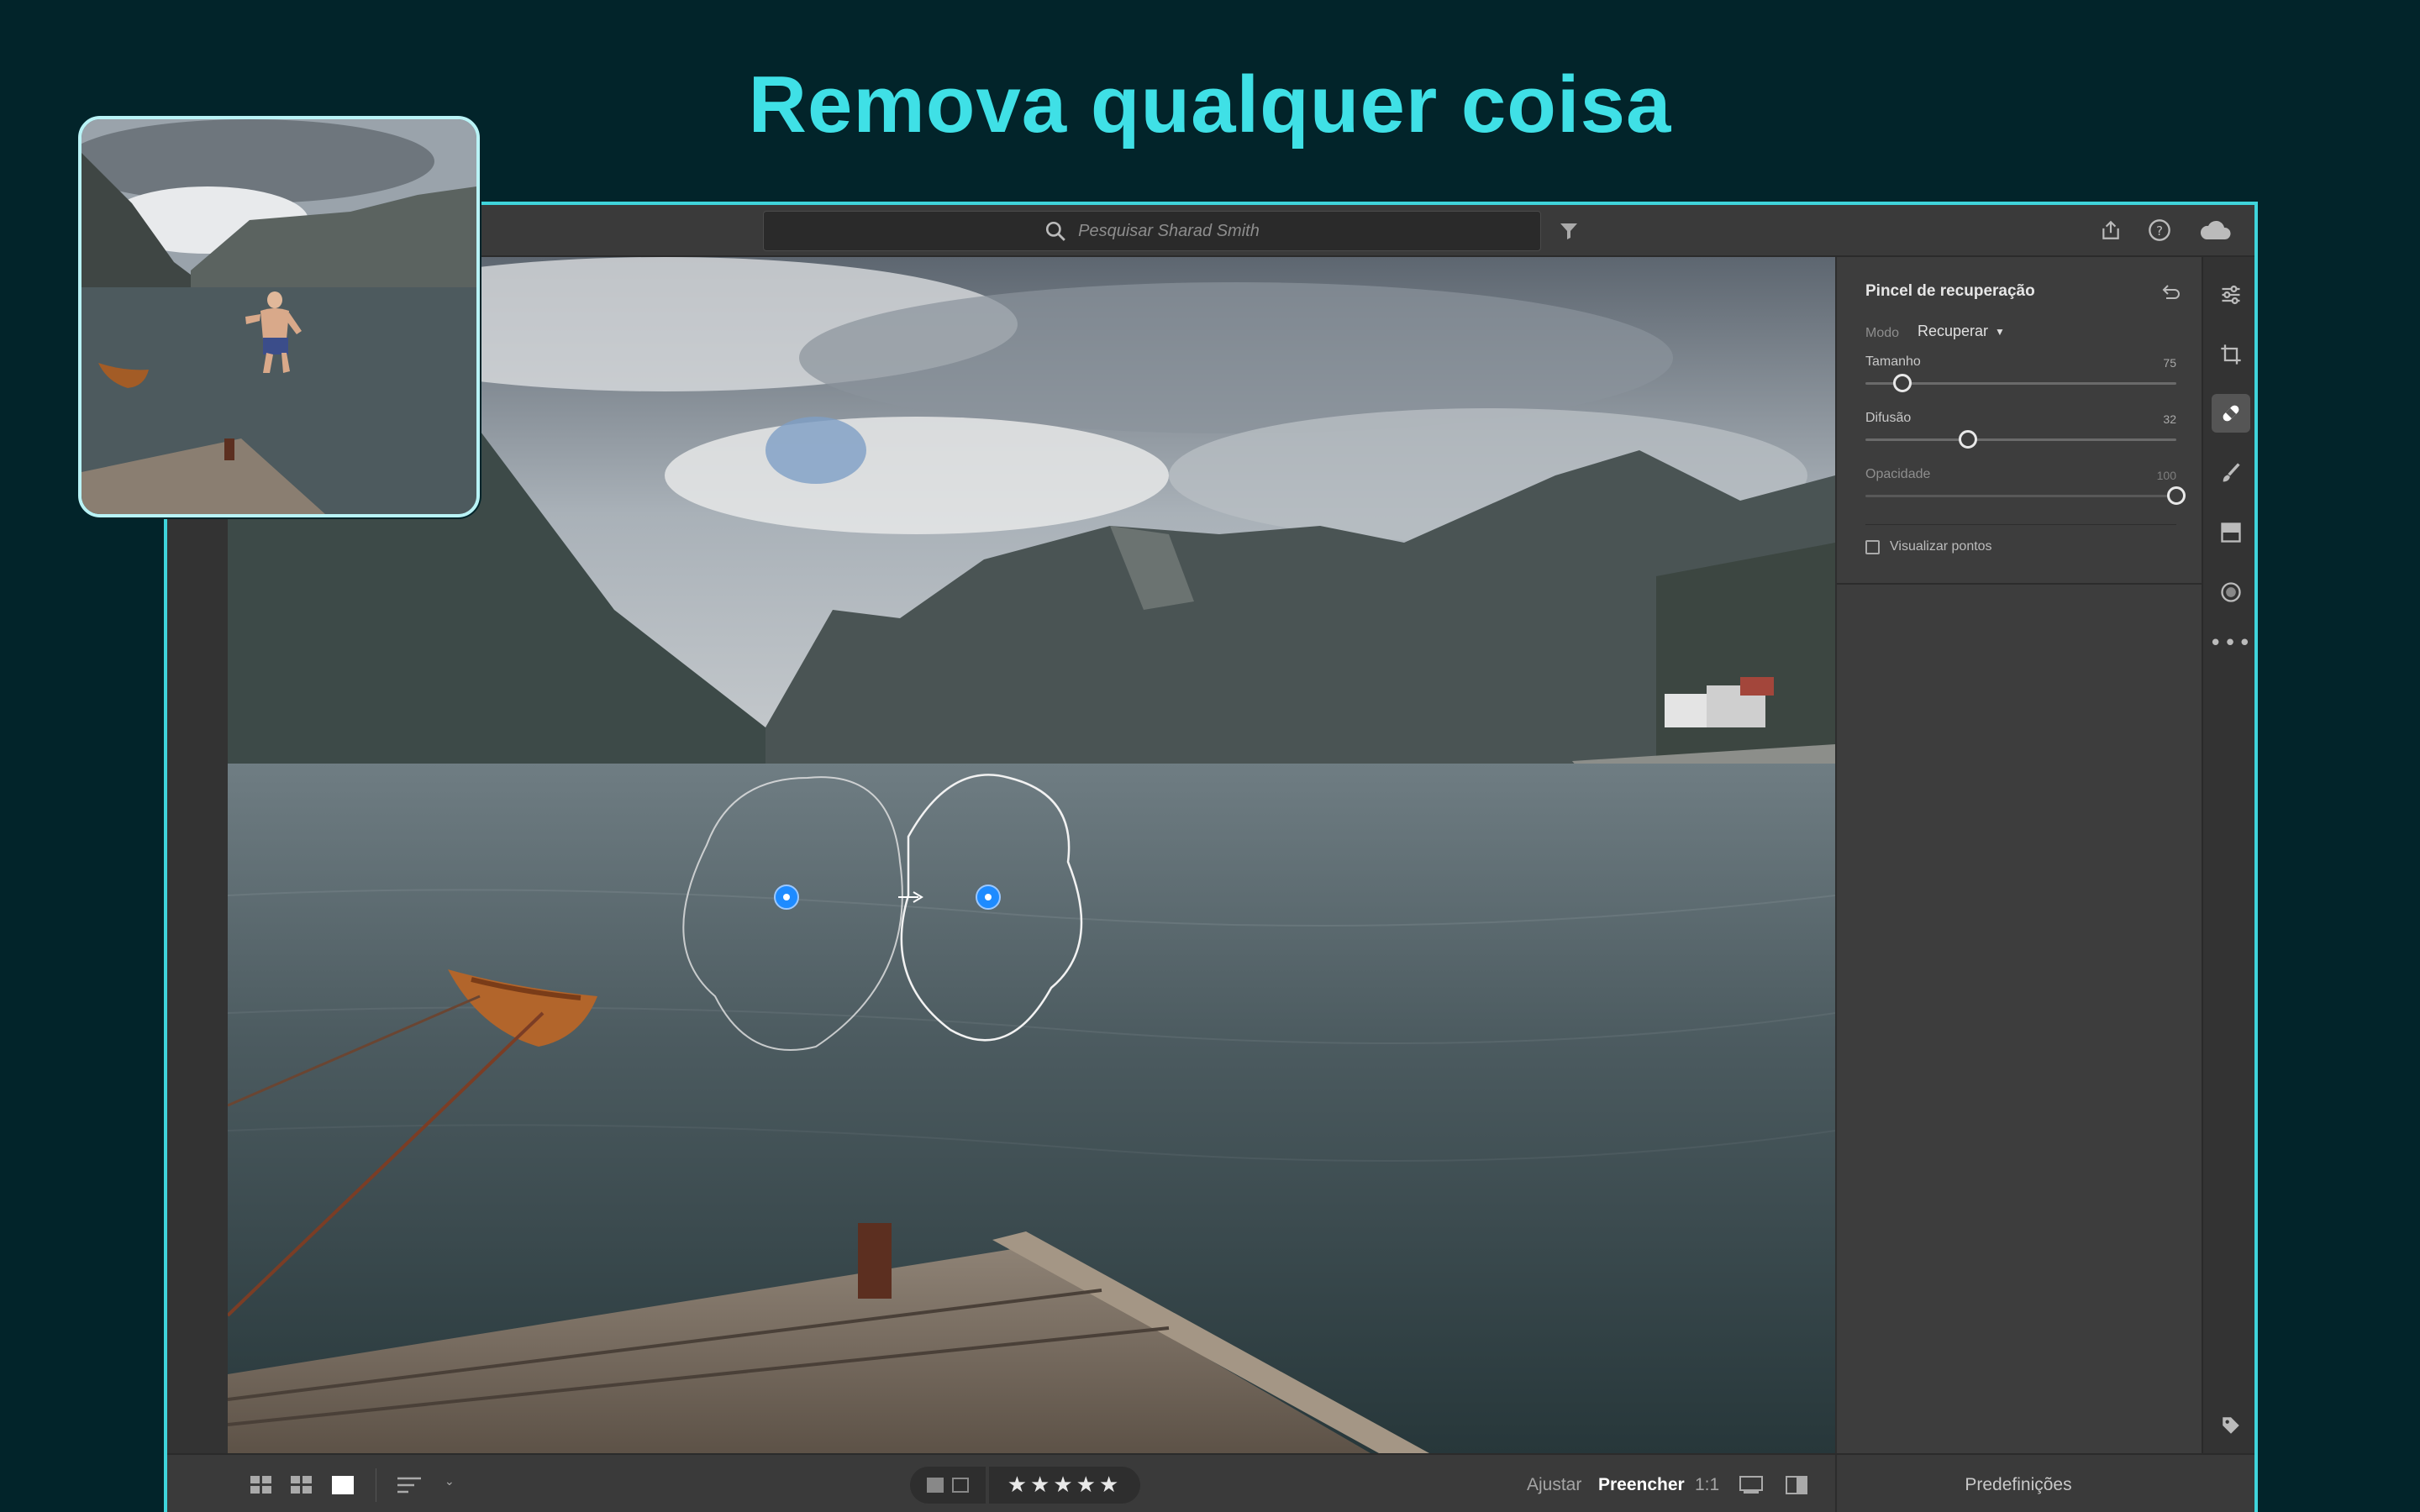 The image size is (2420, 1512). Describe the element at coordinates (2230, 643) in the screenshot. I see `more-icon: •••` at that location.